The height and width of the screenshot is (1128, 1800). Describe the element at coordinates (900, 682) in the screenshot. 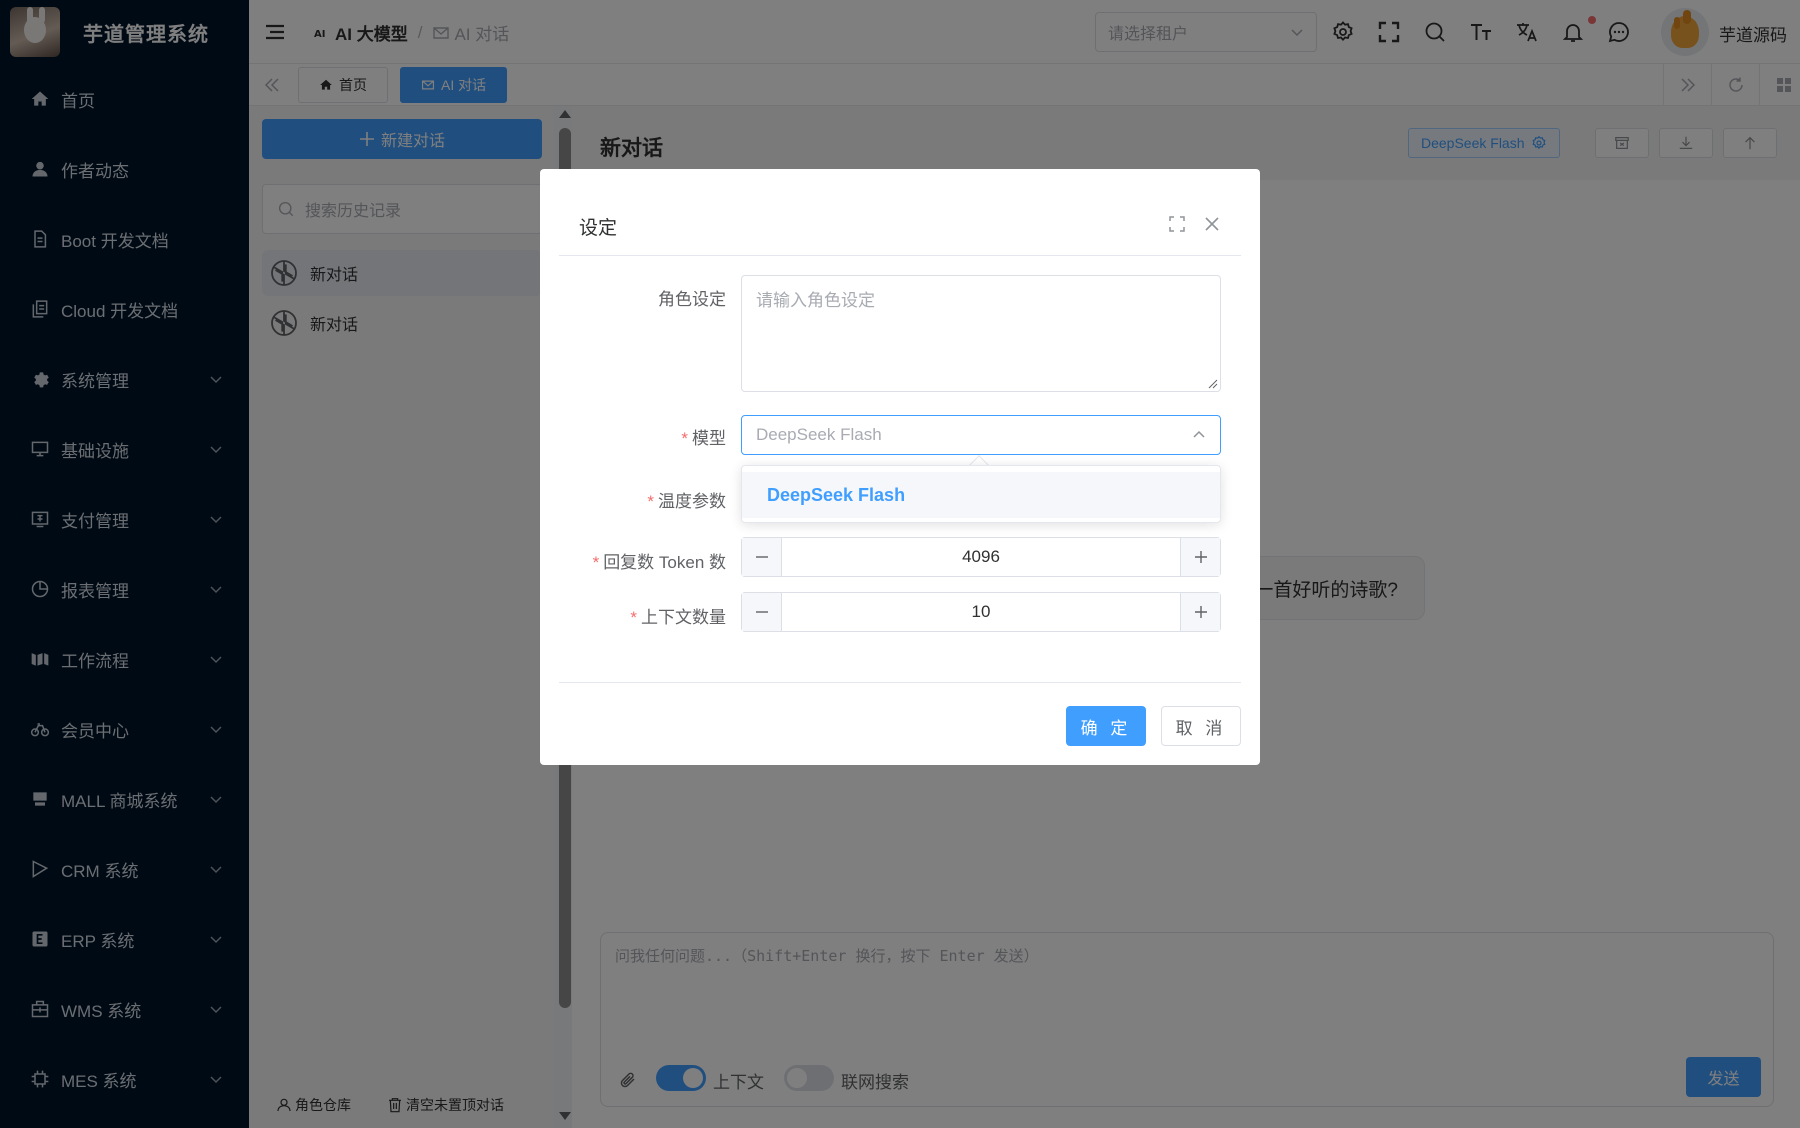

I see `dialog-footer-divider` at that location.